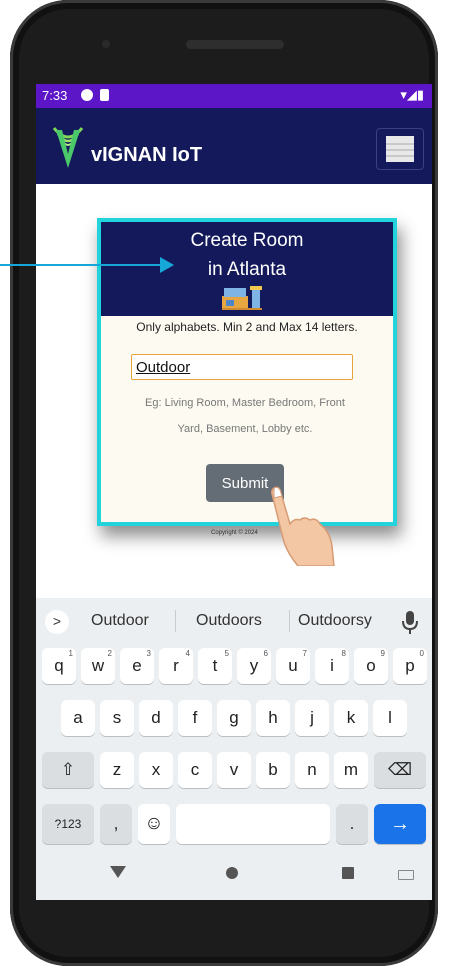 This screenshot has width=449, height=969. What do you see at coordinates (406, 875) in the screenshot?
I see `keyboard-switch-icon` at bounding box center [406, 875].